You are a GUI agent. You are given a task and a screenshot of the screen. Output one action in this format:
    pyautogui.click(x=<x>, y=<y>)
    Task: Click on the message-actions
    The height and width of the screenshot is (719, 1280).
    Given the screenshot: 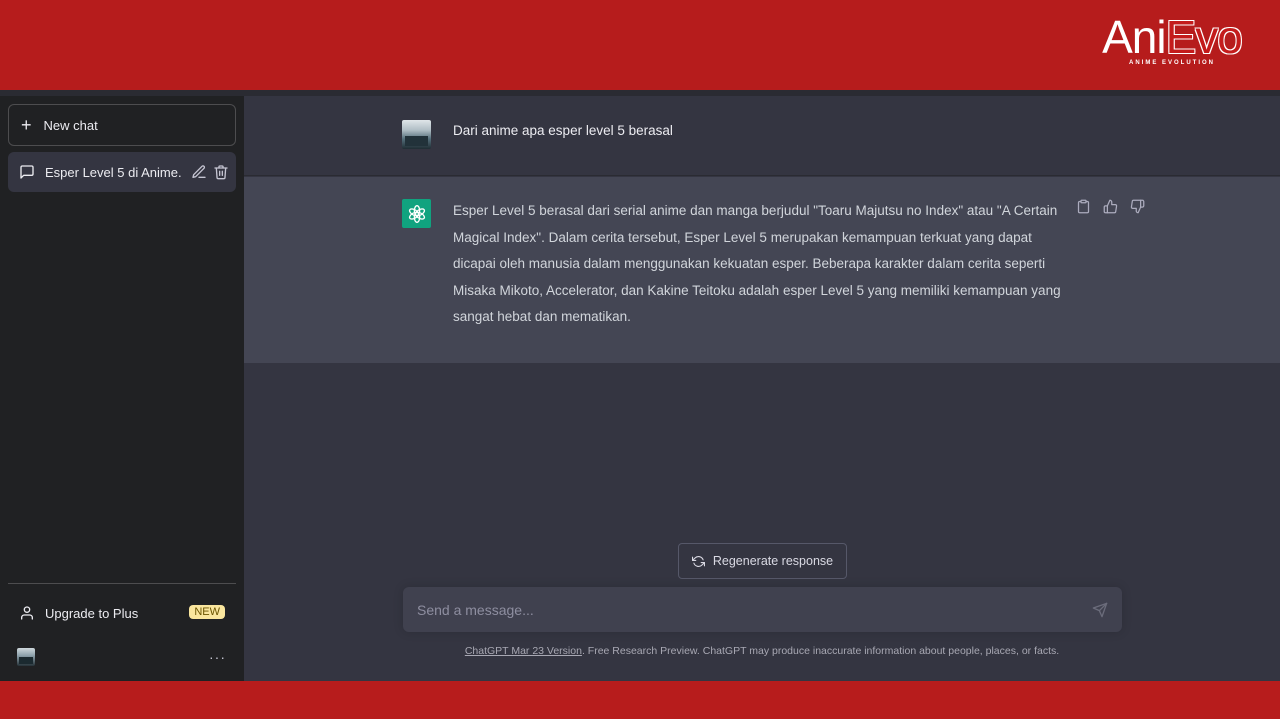 What is the action you would take?
    pyautogui.click(x=1110, y=206)
    